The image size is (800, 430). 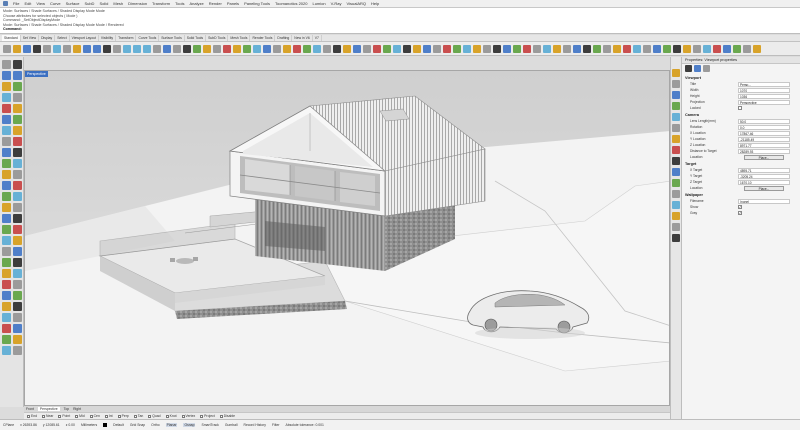 I want to click on pan-icon, so click(x=107, y=48).